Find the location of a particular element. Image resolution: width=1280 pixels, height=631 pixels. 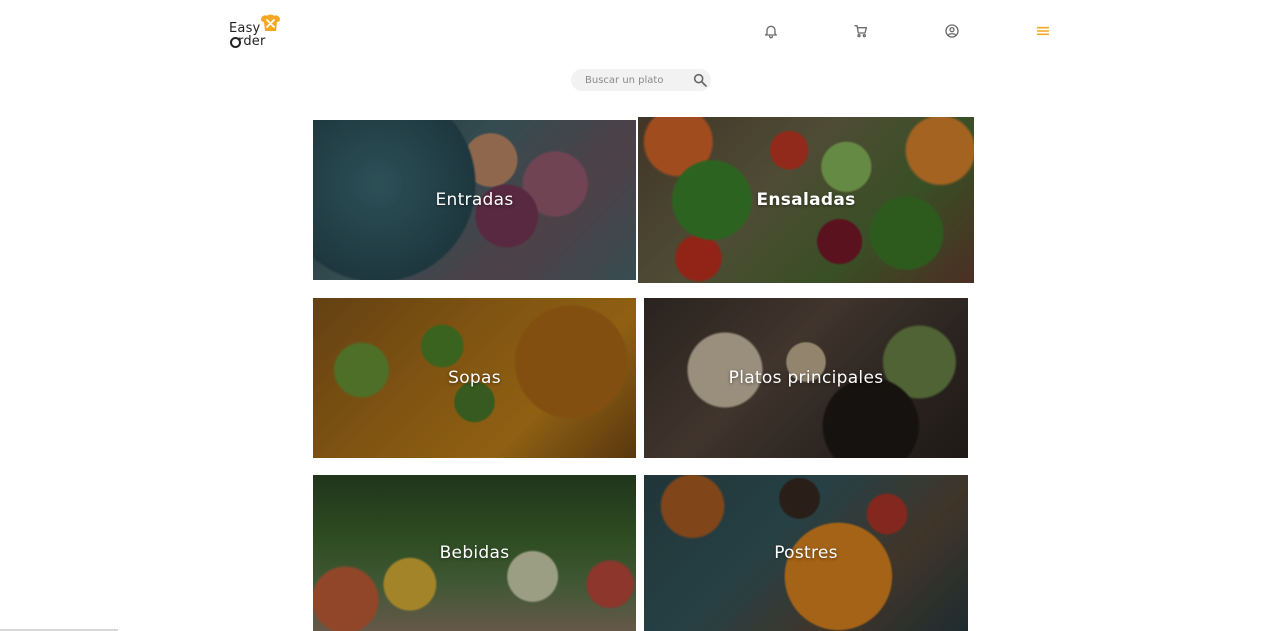

category-label: Entradas is located at coordinates (474, 200).